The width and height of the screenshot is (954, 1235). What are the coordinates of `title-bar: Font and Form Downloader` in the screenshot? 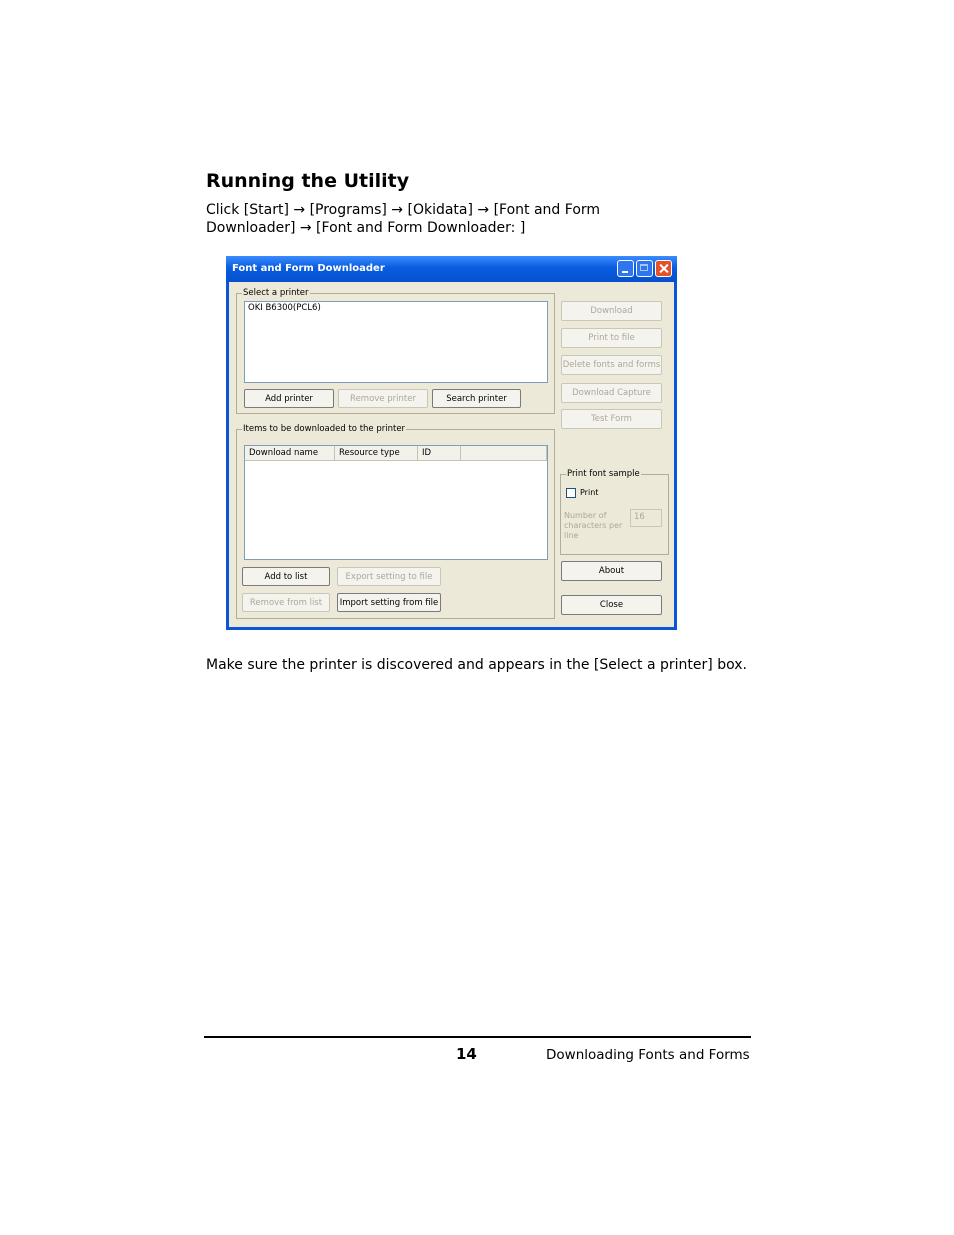 It's located at (451, 269).